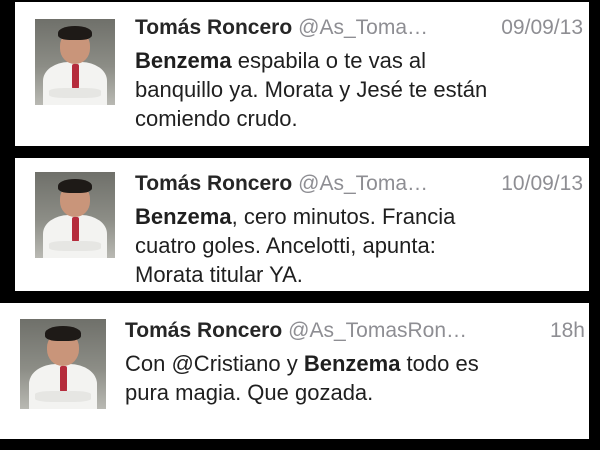  I want to click on tweet-line: Benzema, cero minutos. Francia, so click(355, 216).